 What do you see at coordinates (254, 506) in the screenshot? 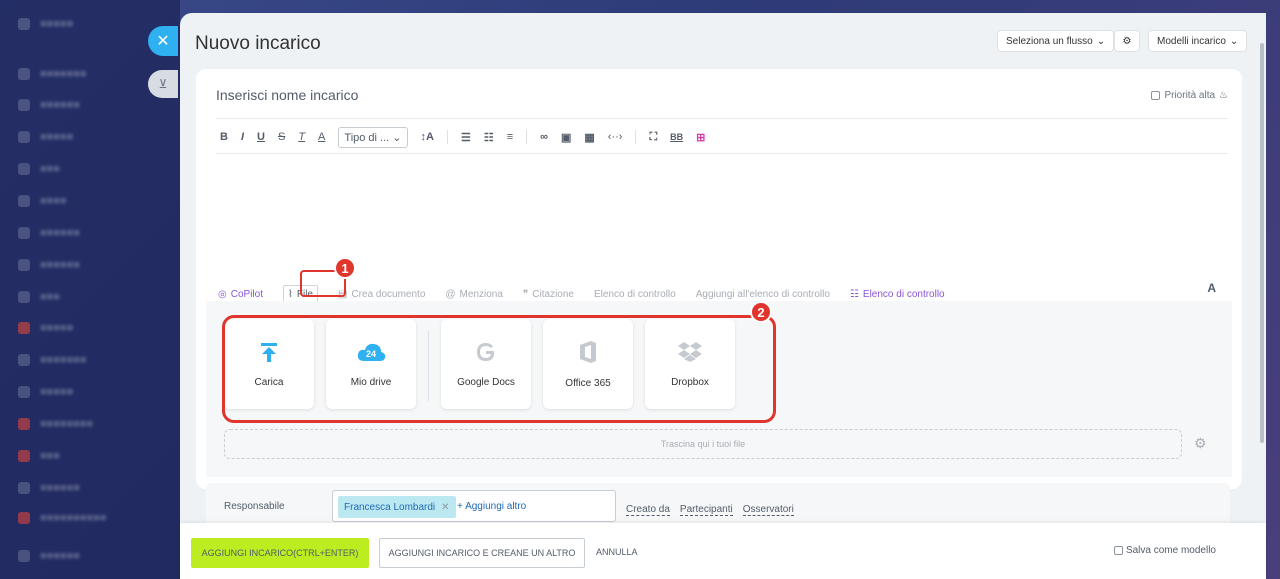
I see `responsible-label: Responsabile` at bounding box center [254, 506].